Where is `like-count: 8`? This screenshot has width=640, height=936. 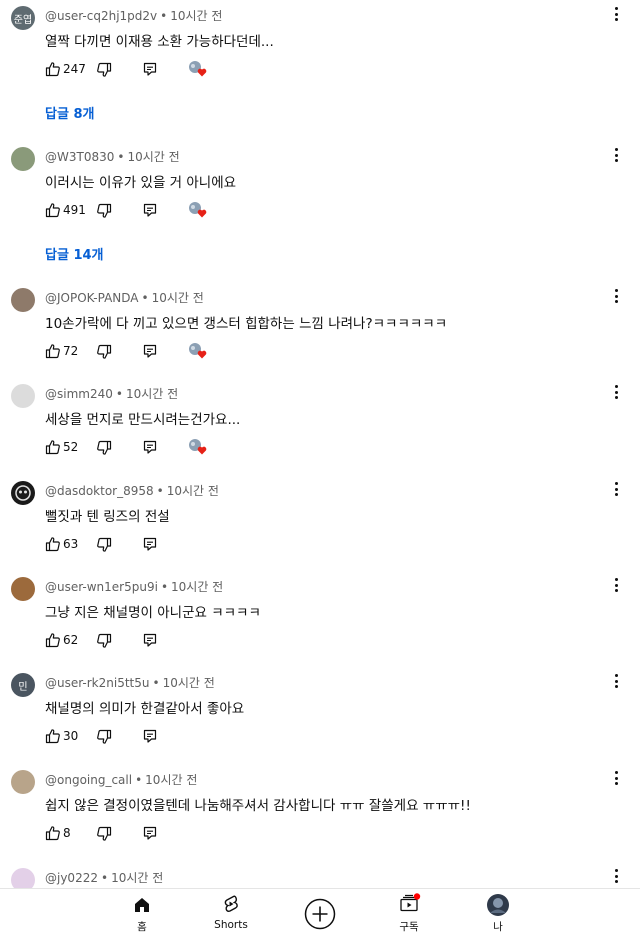
like-count: 8 is located at coordinates (67, 833).